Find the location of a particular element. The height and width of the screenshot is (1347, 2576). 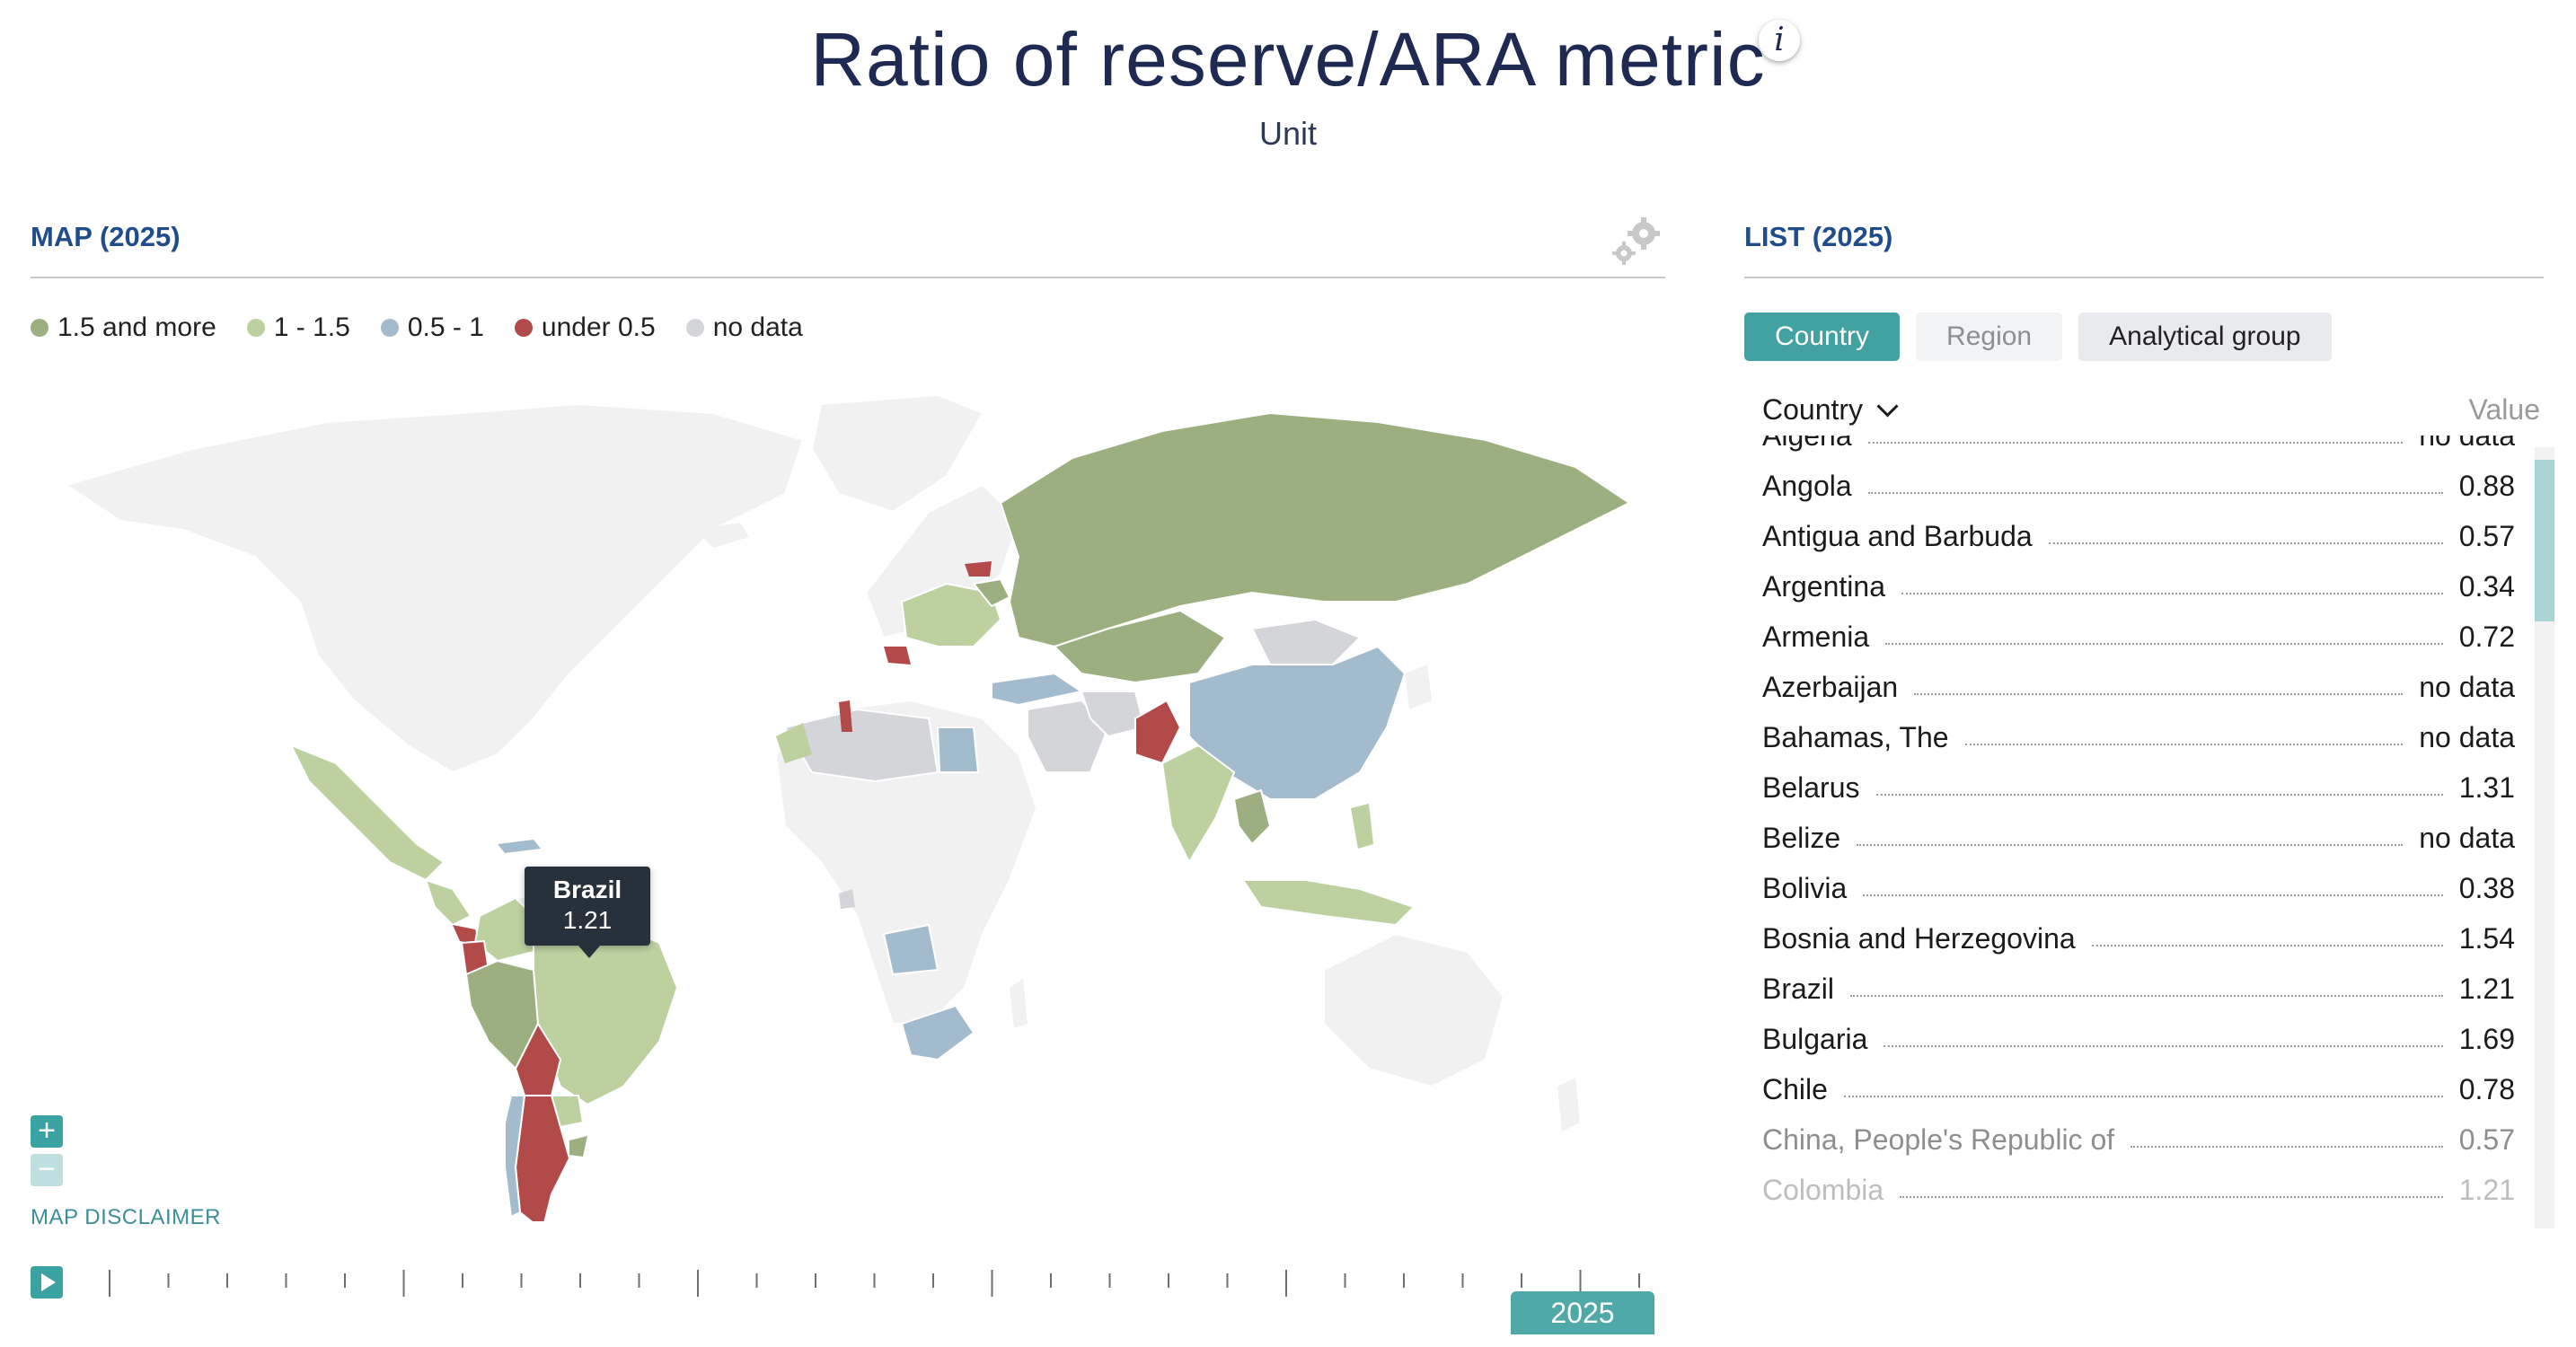

region-southeast-asia is located at coordinates (1252, 817).